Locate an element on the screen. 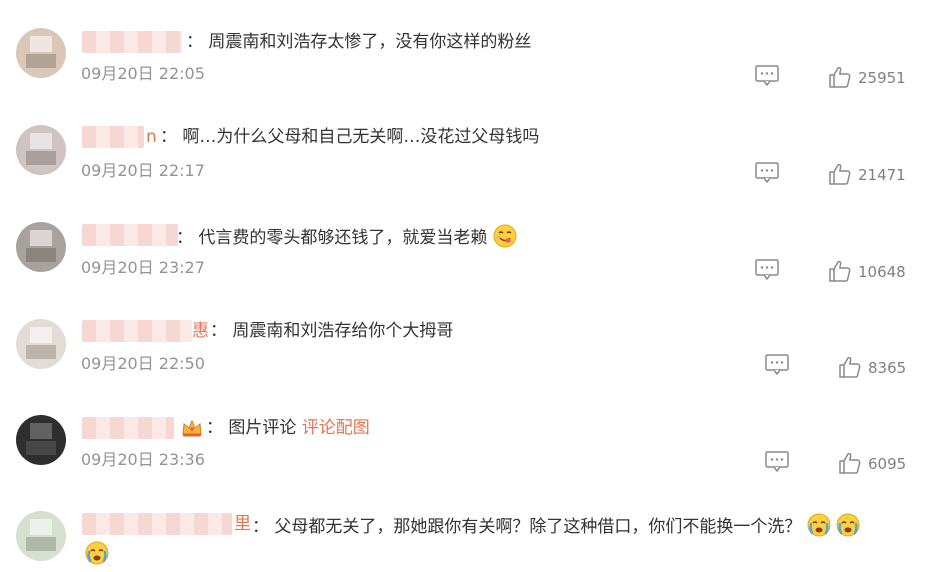 This screenshot has height=572, width=930. like-count: 6095 is located at coordinates (887, 464).